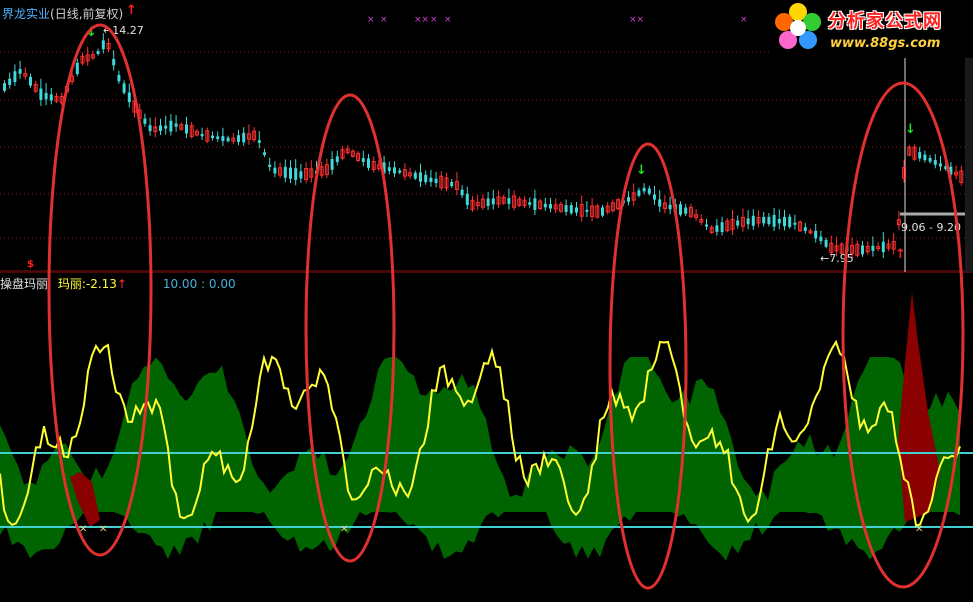 This screenshot has width=973, height=602. I want to click on red-marker-icon: $, so click(30, 264).